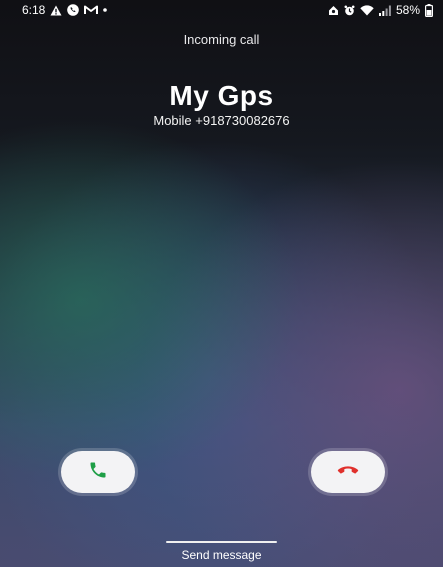  Describe the element at coordinates (221, 10) in the screenshot. I see `status-bar: 6:18 58%` at that location.